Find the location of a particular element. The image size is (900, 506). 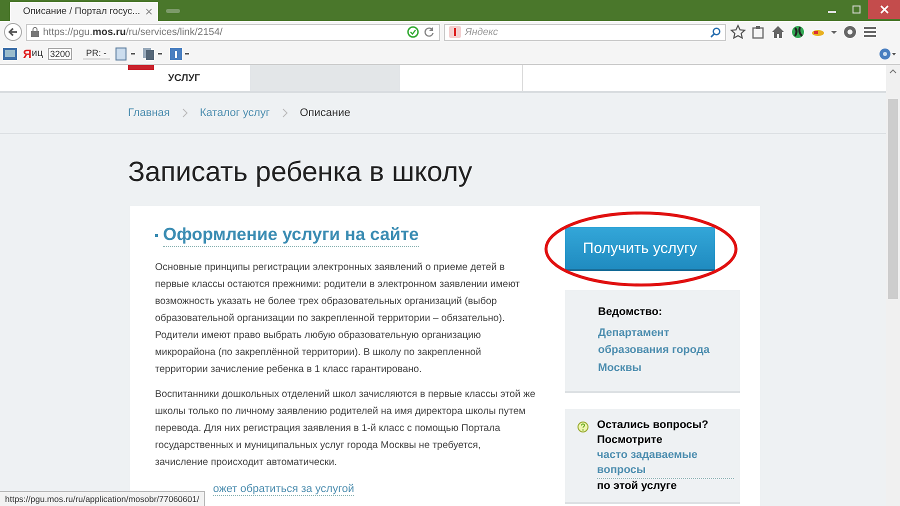

url-text: https://pgu.mos.ru/ru/services/link/2154/ is located at coordinates (133, 32).